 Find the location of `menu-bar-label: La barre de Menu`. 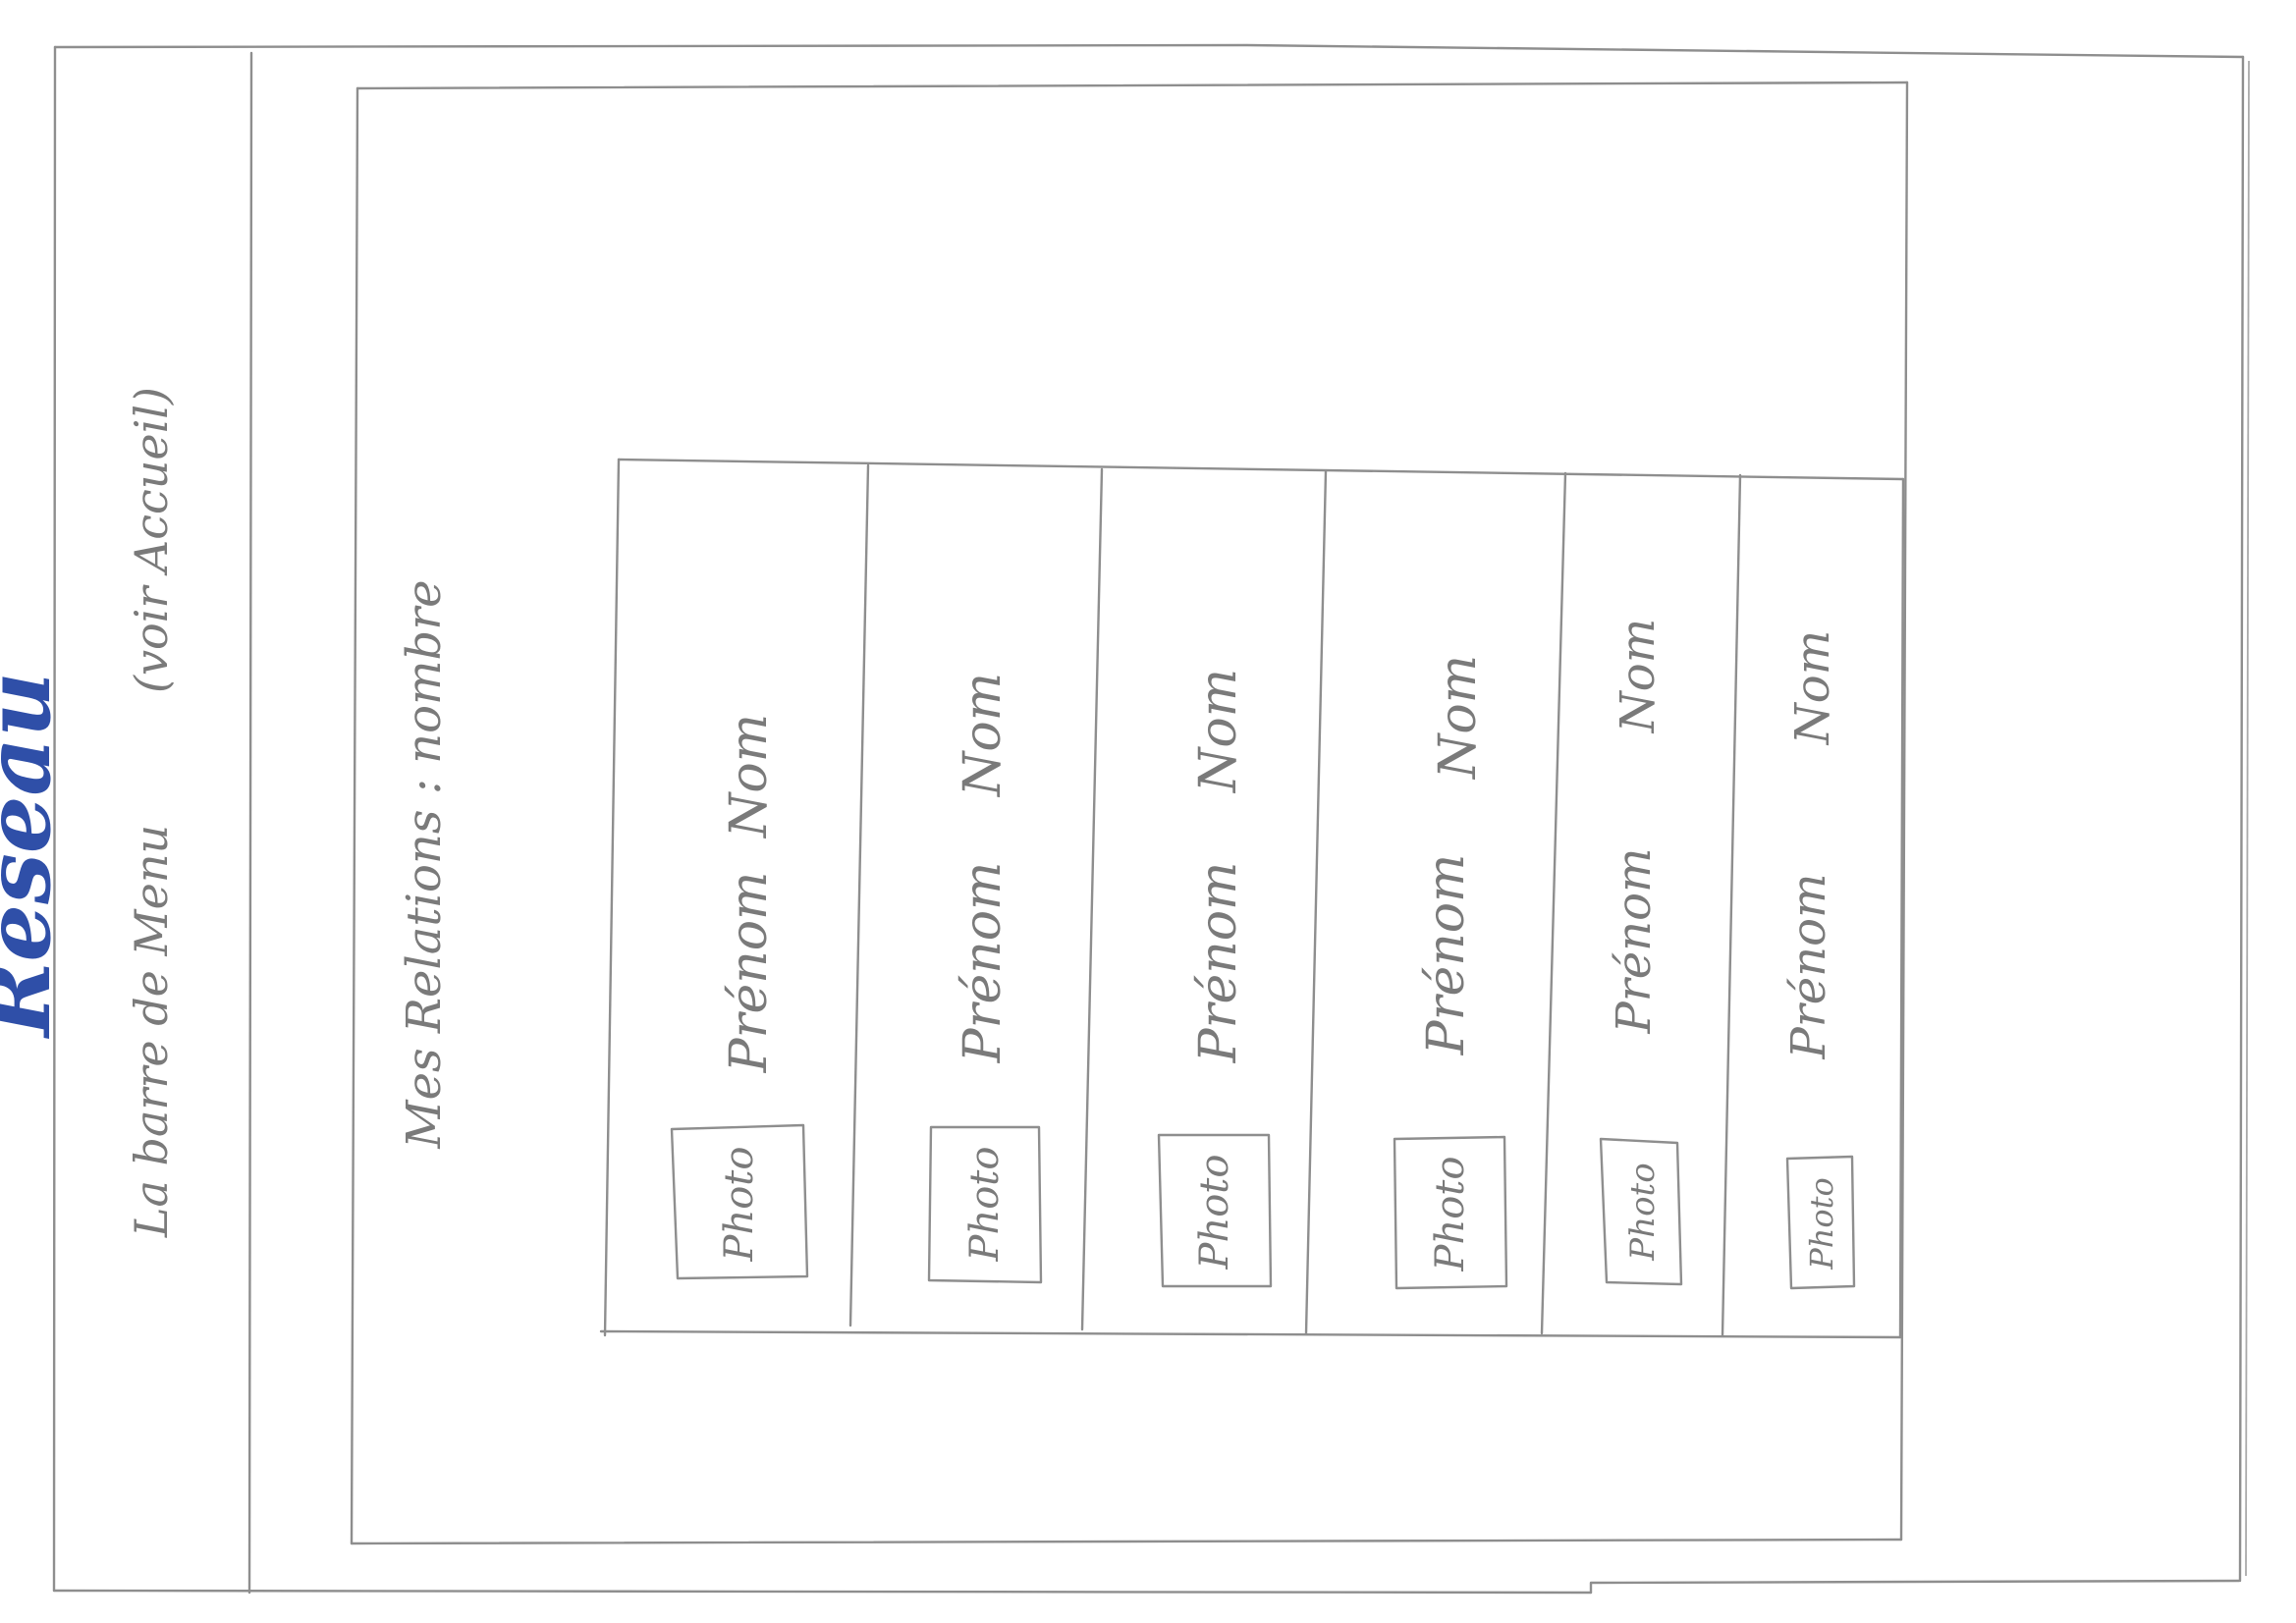

menu-bar-label: La barre de Menu is located at coordinates (151, 1031).